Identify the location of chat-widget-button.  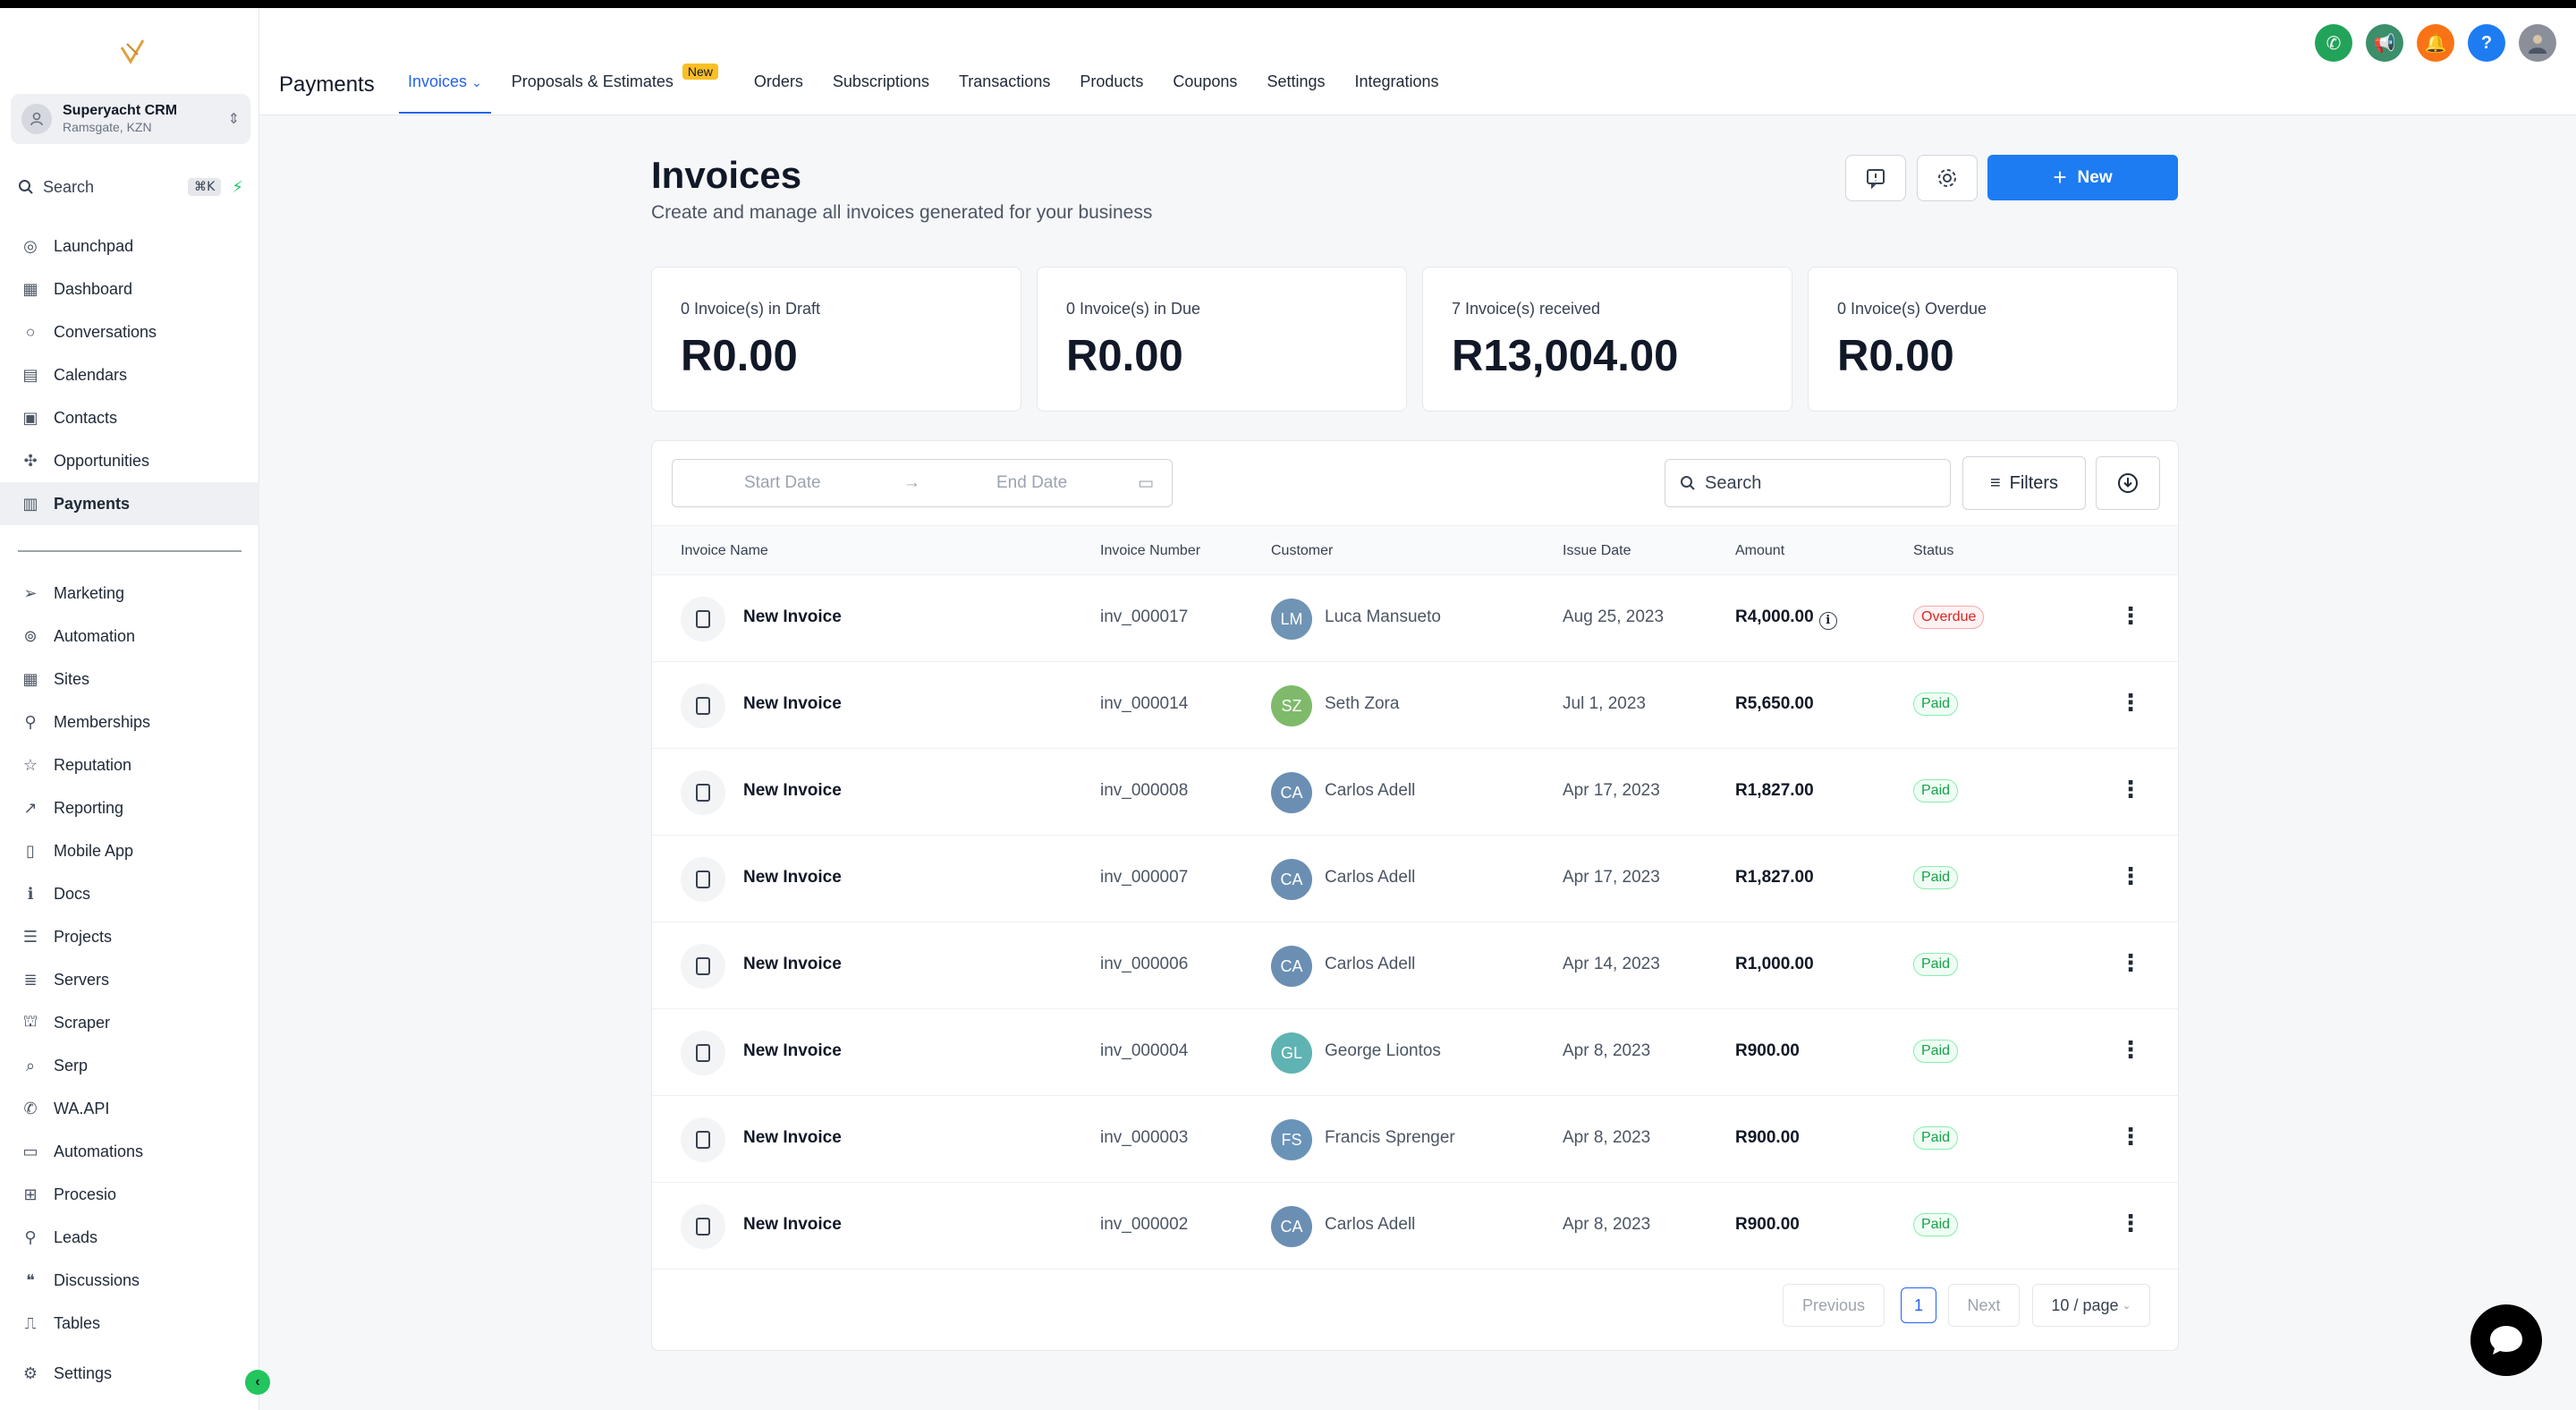
(2506, 1340).